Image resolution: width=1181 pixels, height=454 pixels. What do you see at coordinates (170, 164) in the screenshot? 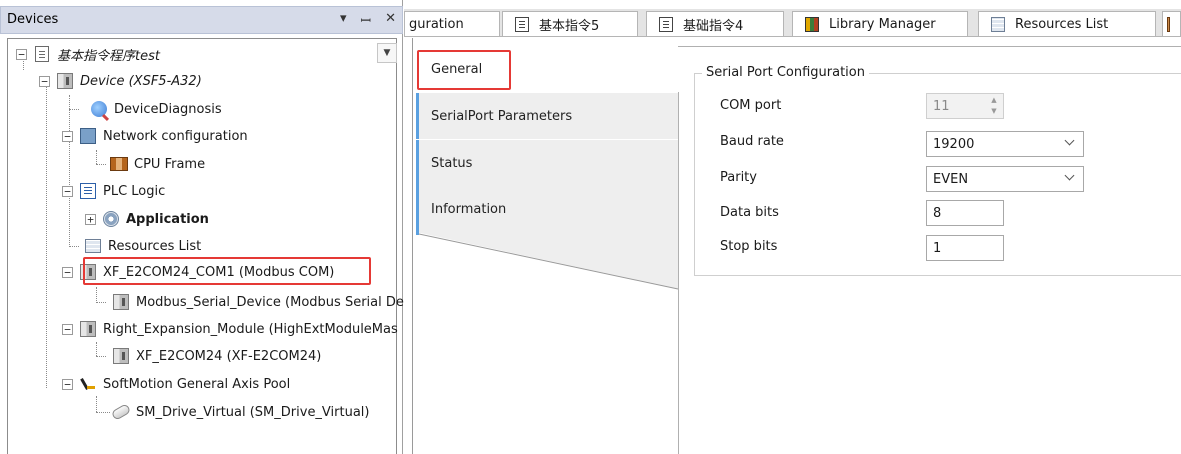
I see `tree-item-label: CPU Frame` at bounding box center [170, 164].